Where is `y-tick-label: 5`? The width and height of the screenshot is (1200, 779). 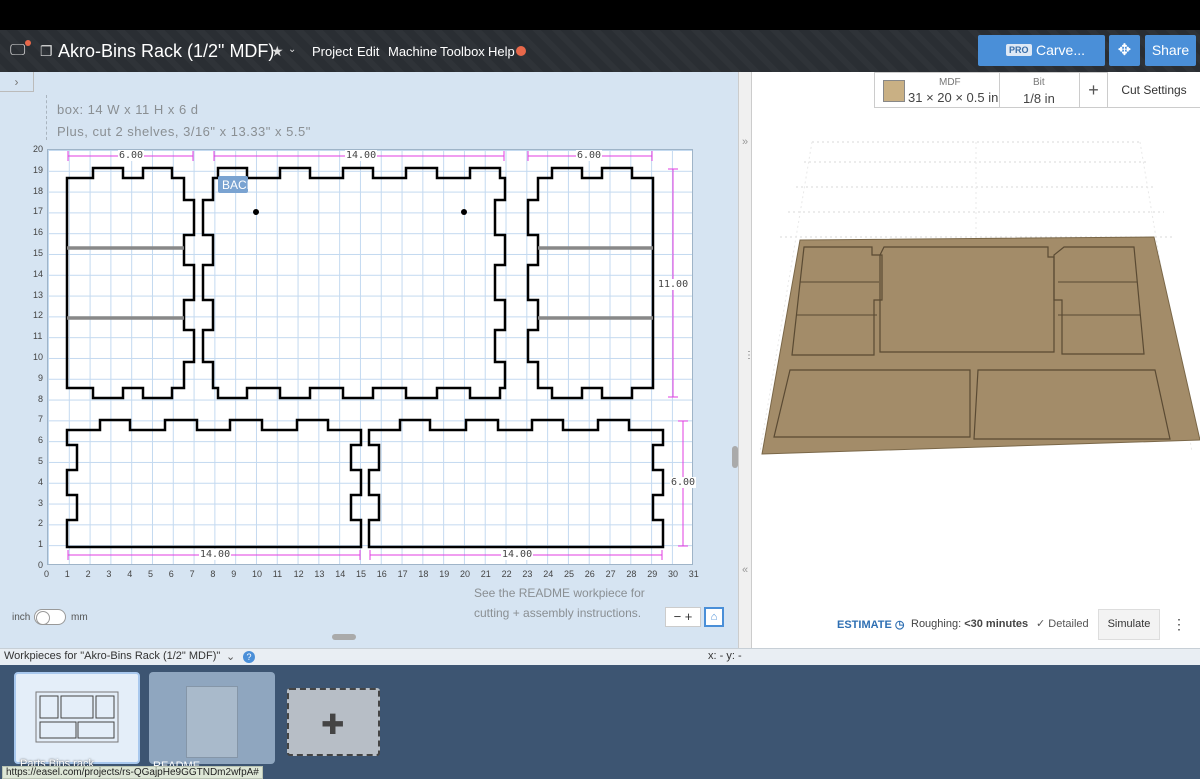 y-tick-label: 5 is located at coordinates (41, 461).